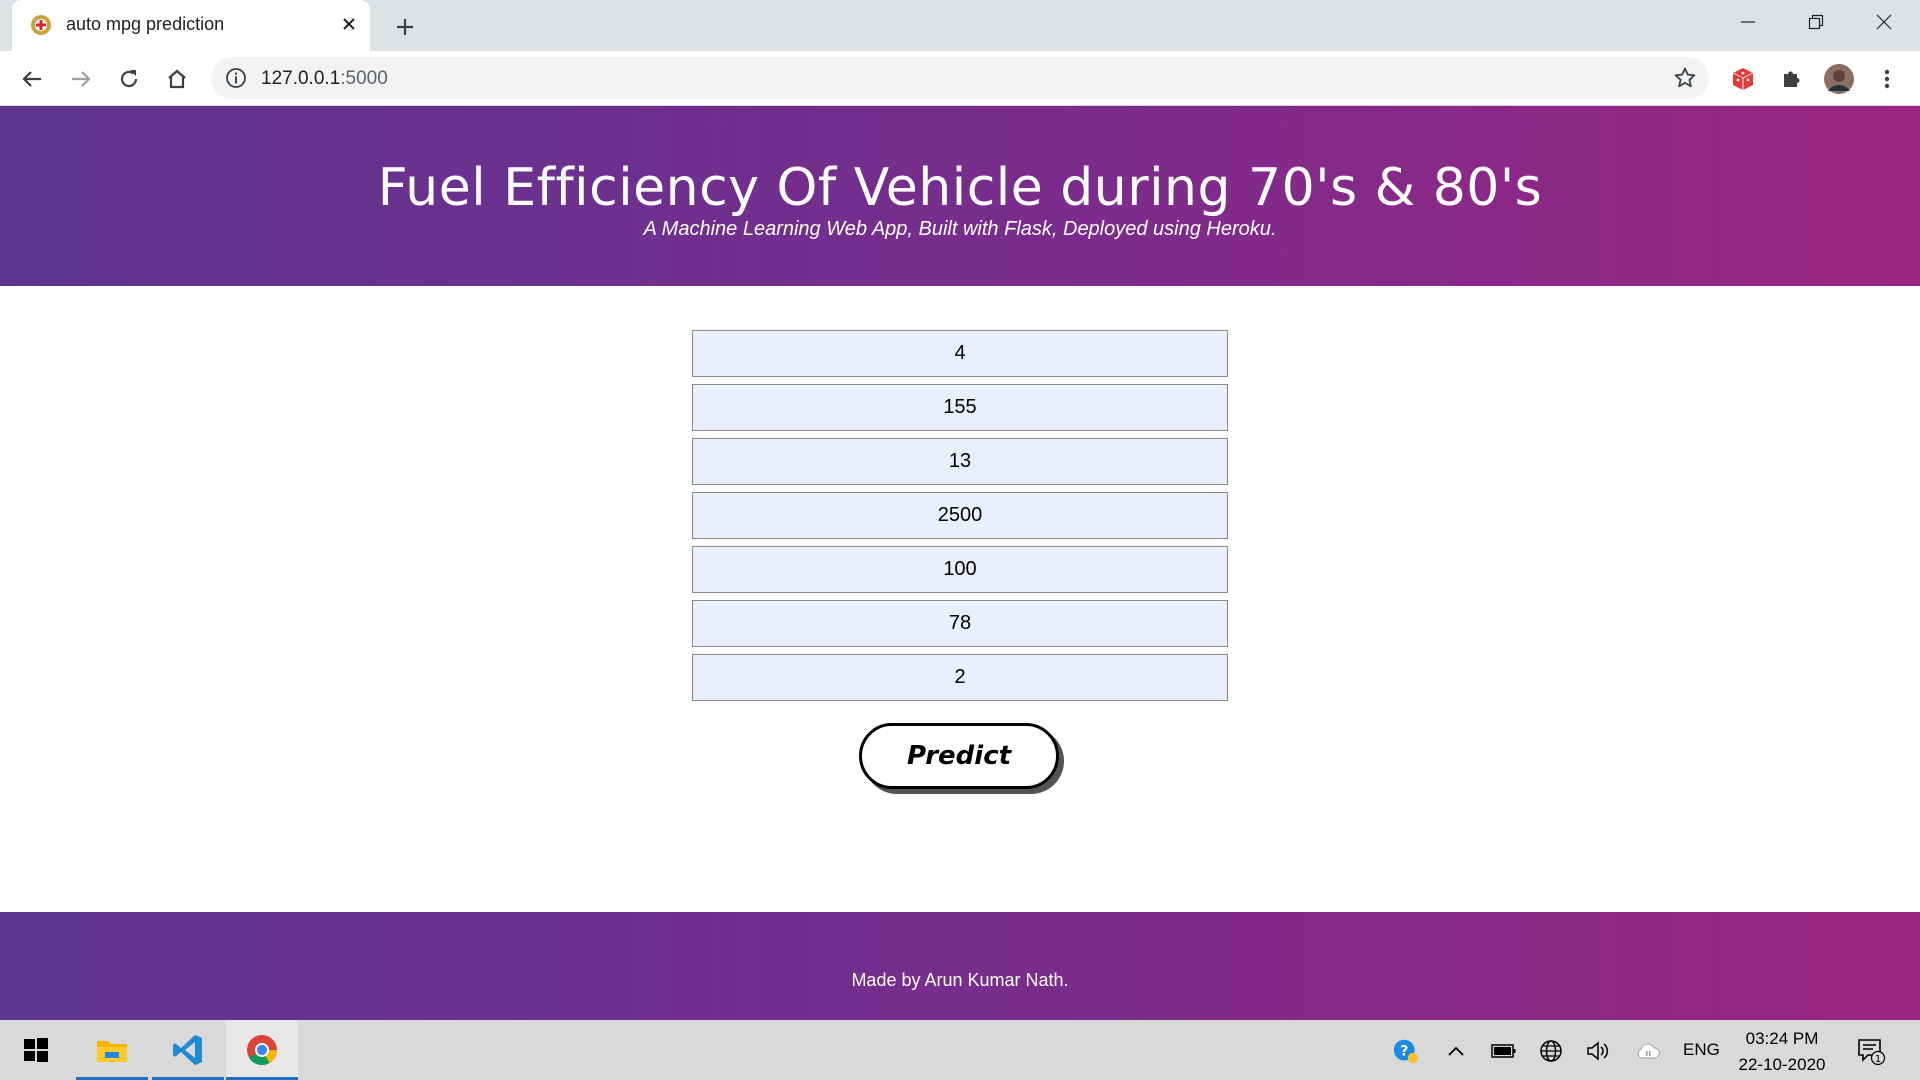 Image resolution: width=1920 pixels, height=1080 pixels. I want to click on extensions-puzzle-icon, so click(1791, 79).